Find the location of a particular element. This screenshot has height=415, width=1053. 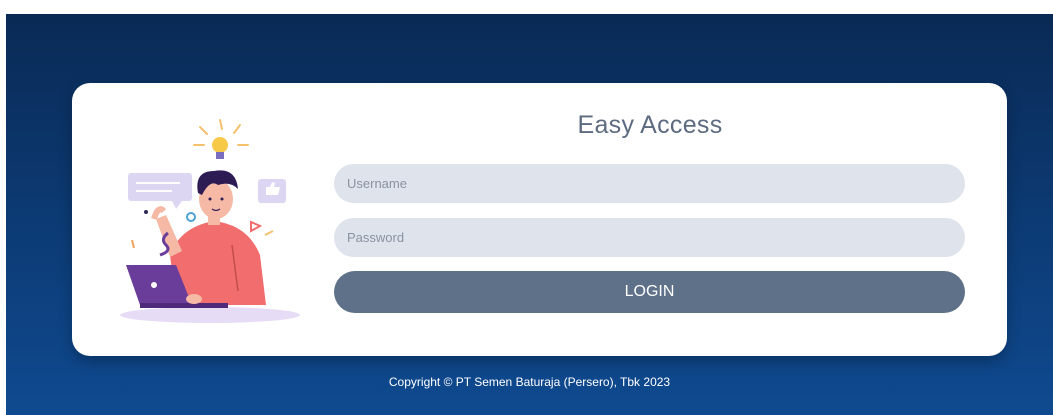

login-button: LOGIN is located at coordinates (649, 292).